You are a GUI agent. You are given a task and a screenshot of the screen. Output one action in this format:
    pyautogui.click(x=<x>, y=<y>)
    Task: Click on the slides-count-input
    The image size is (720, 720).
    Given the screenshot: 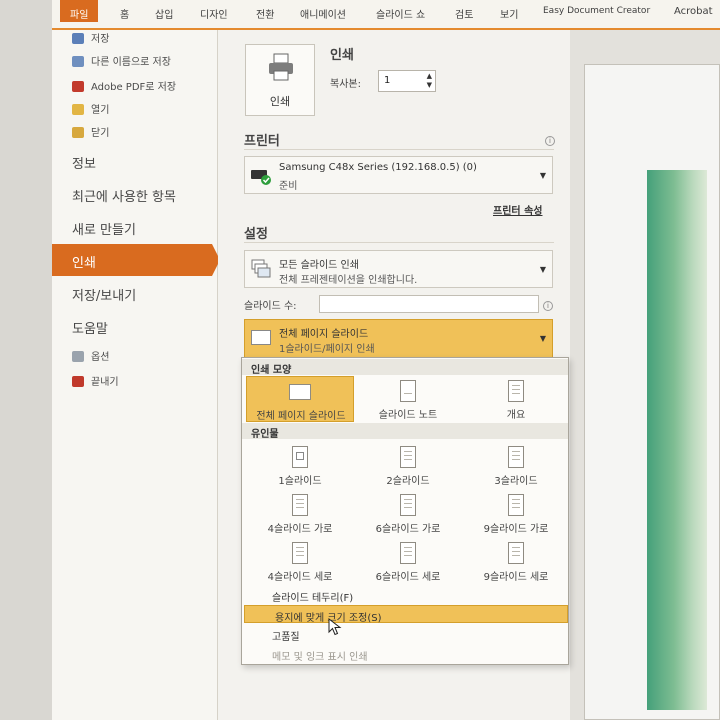 What is the action you would take?
    pyautogui.click(x=429, y=304)
    